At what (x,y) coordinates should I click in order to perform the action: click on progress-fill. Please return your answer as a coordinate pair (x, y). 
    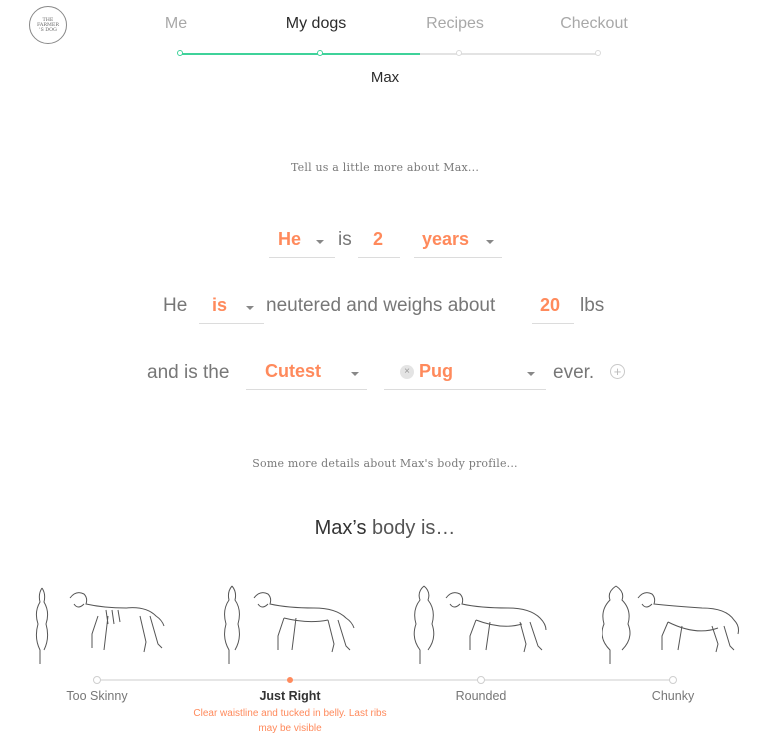
    Looking at the image, I should click on (300, 54).